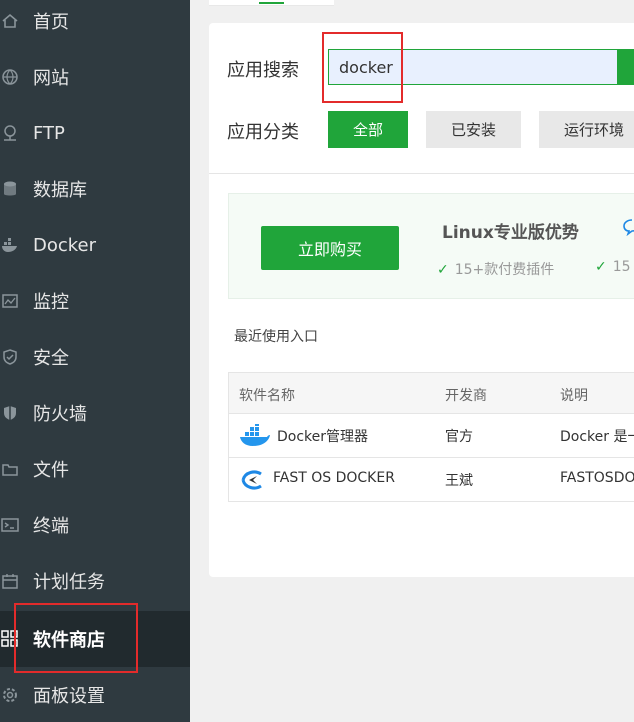 The image size is (634, 722). Describe the element at coordinates (473, 129) in the screenshot. I see `category-installed-button: 已安装` at that location.